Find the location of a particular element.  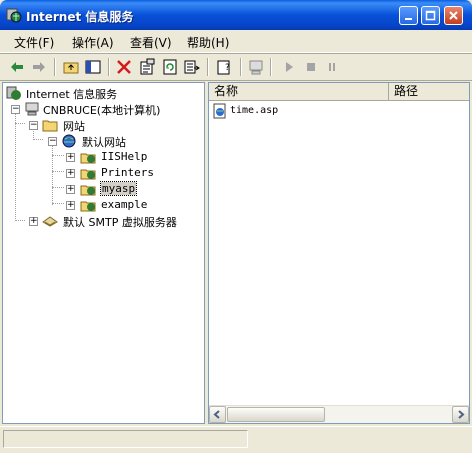

tree-item-iishelp: + IISHelp is located at coordinates (133, 157).